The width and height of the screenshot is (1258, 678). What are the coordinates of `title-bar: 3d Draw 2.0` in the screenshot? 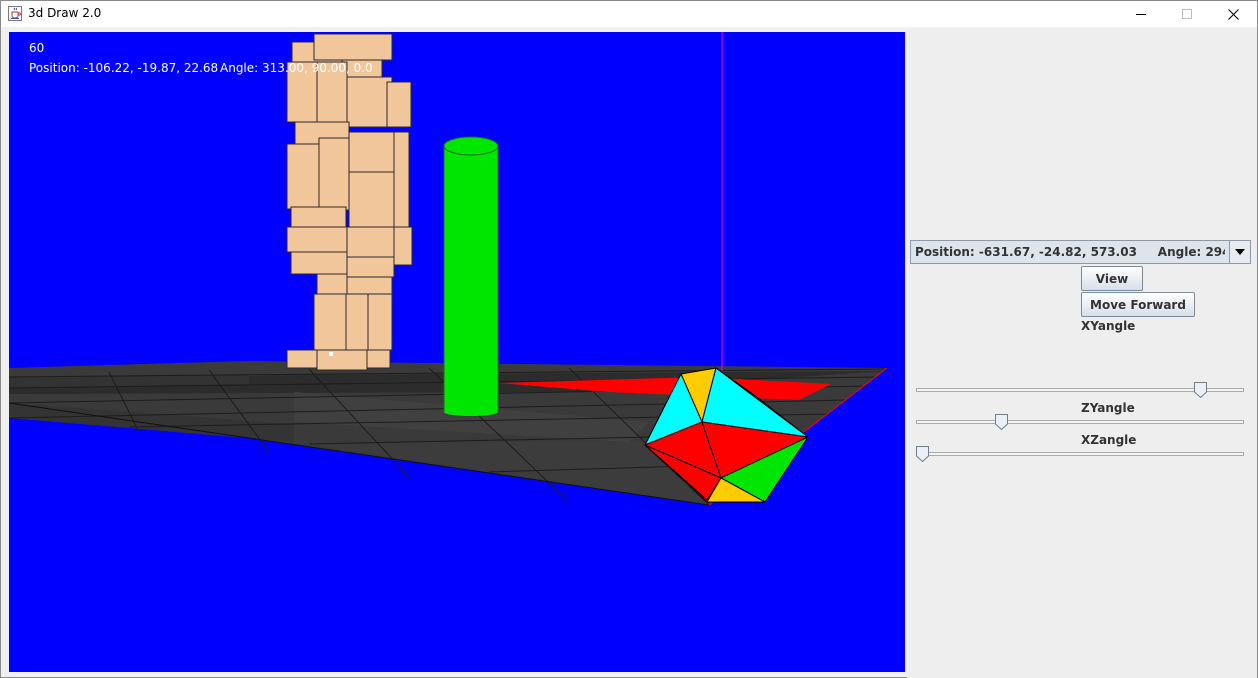 It's located at (629, 14).